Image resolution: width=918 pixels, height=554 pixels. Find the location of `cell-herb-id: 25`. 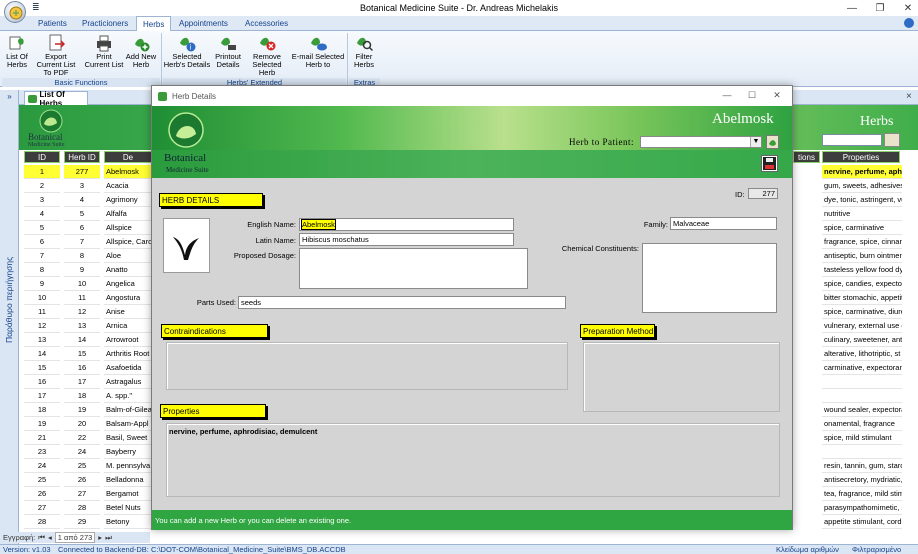

cell-herb-id: 25 is located at coordinates (82, 466).